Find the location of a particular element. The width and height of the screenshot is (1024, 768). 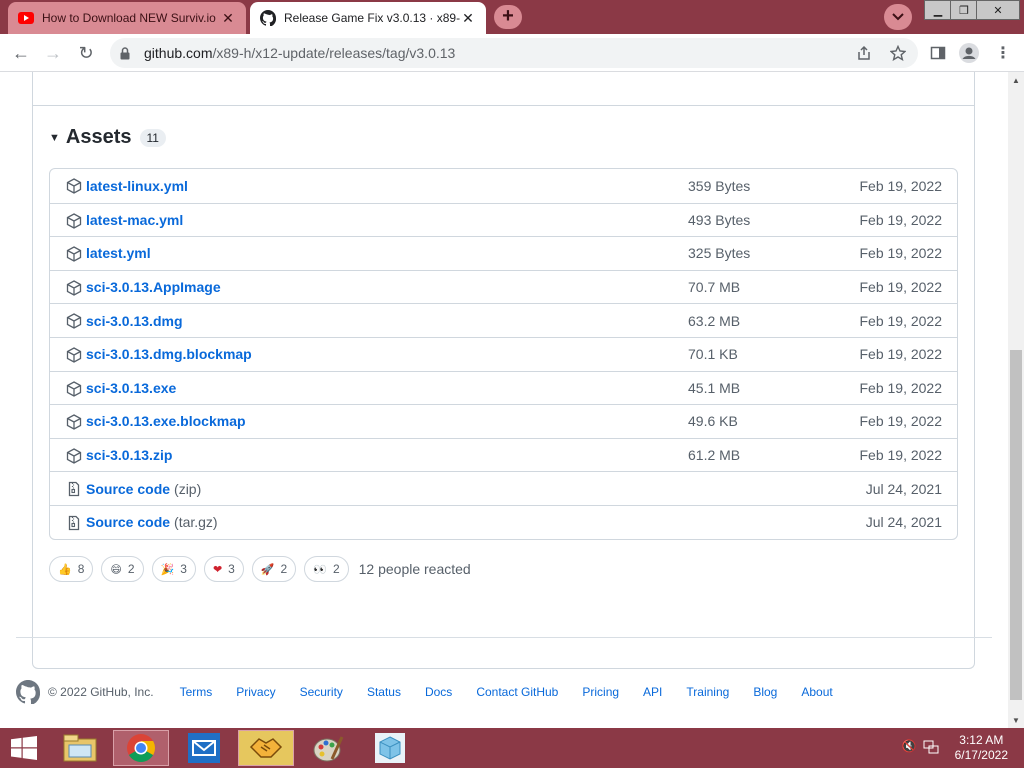

asset-format: (zip) is located at coordinates (188, 488).